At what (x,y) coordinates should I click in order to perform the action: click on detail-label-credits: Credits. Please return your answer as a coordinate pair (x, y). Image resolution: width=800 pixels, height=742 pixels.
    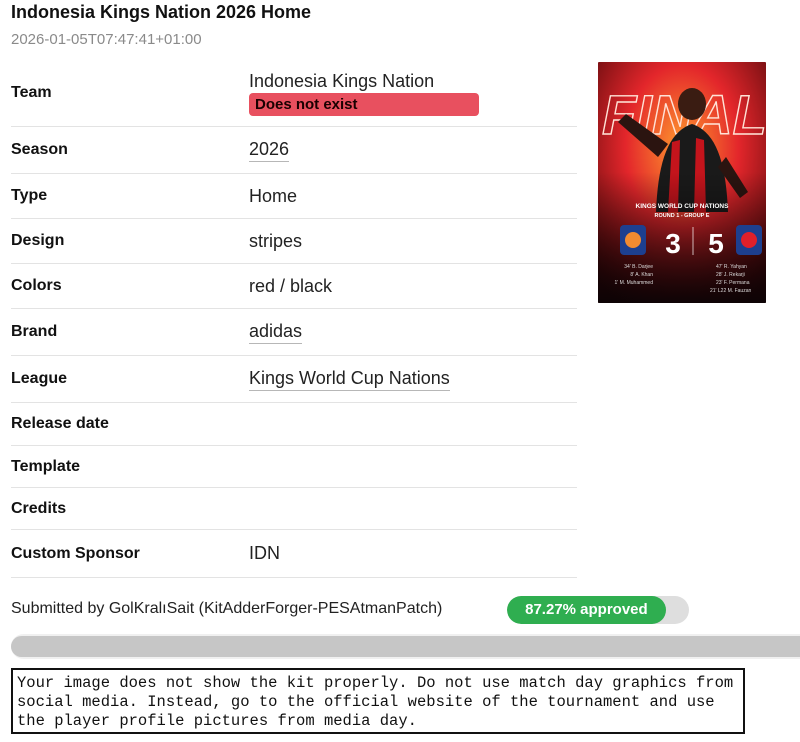
    Looking at the image, I should click on (39, 508).